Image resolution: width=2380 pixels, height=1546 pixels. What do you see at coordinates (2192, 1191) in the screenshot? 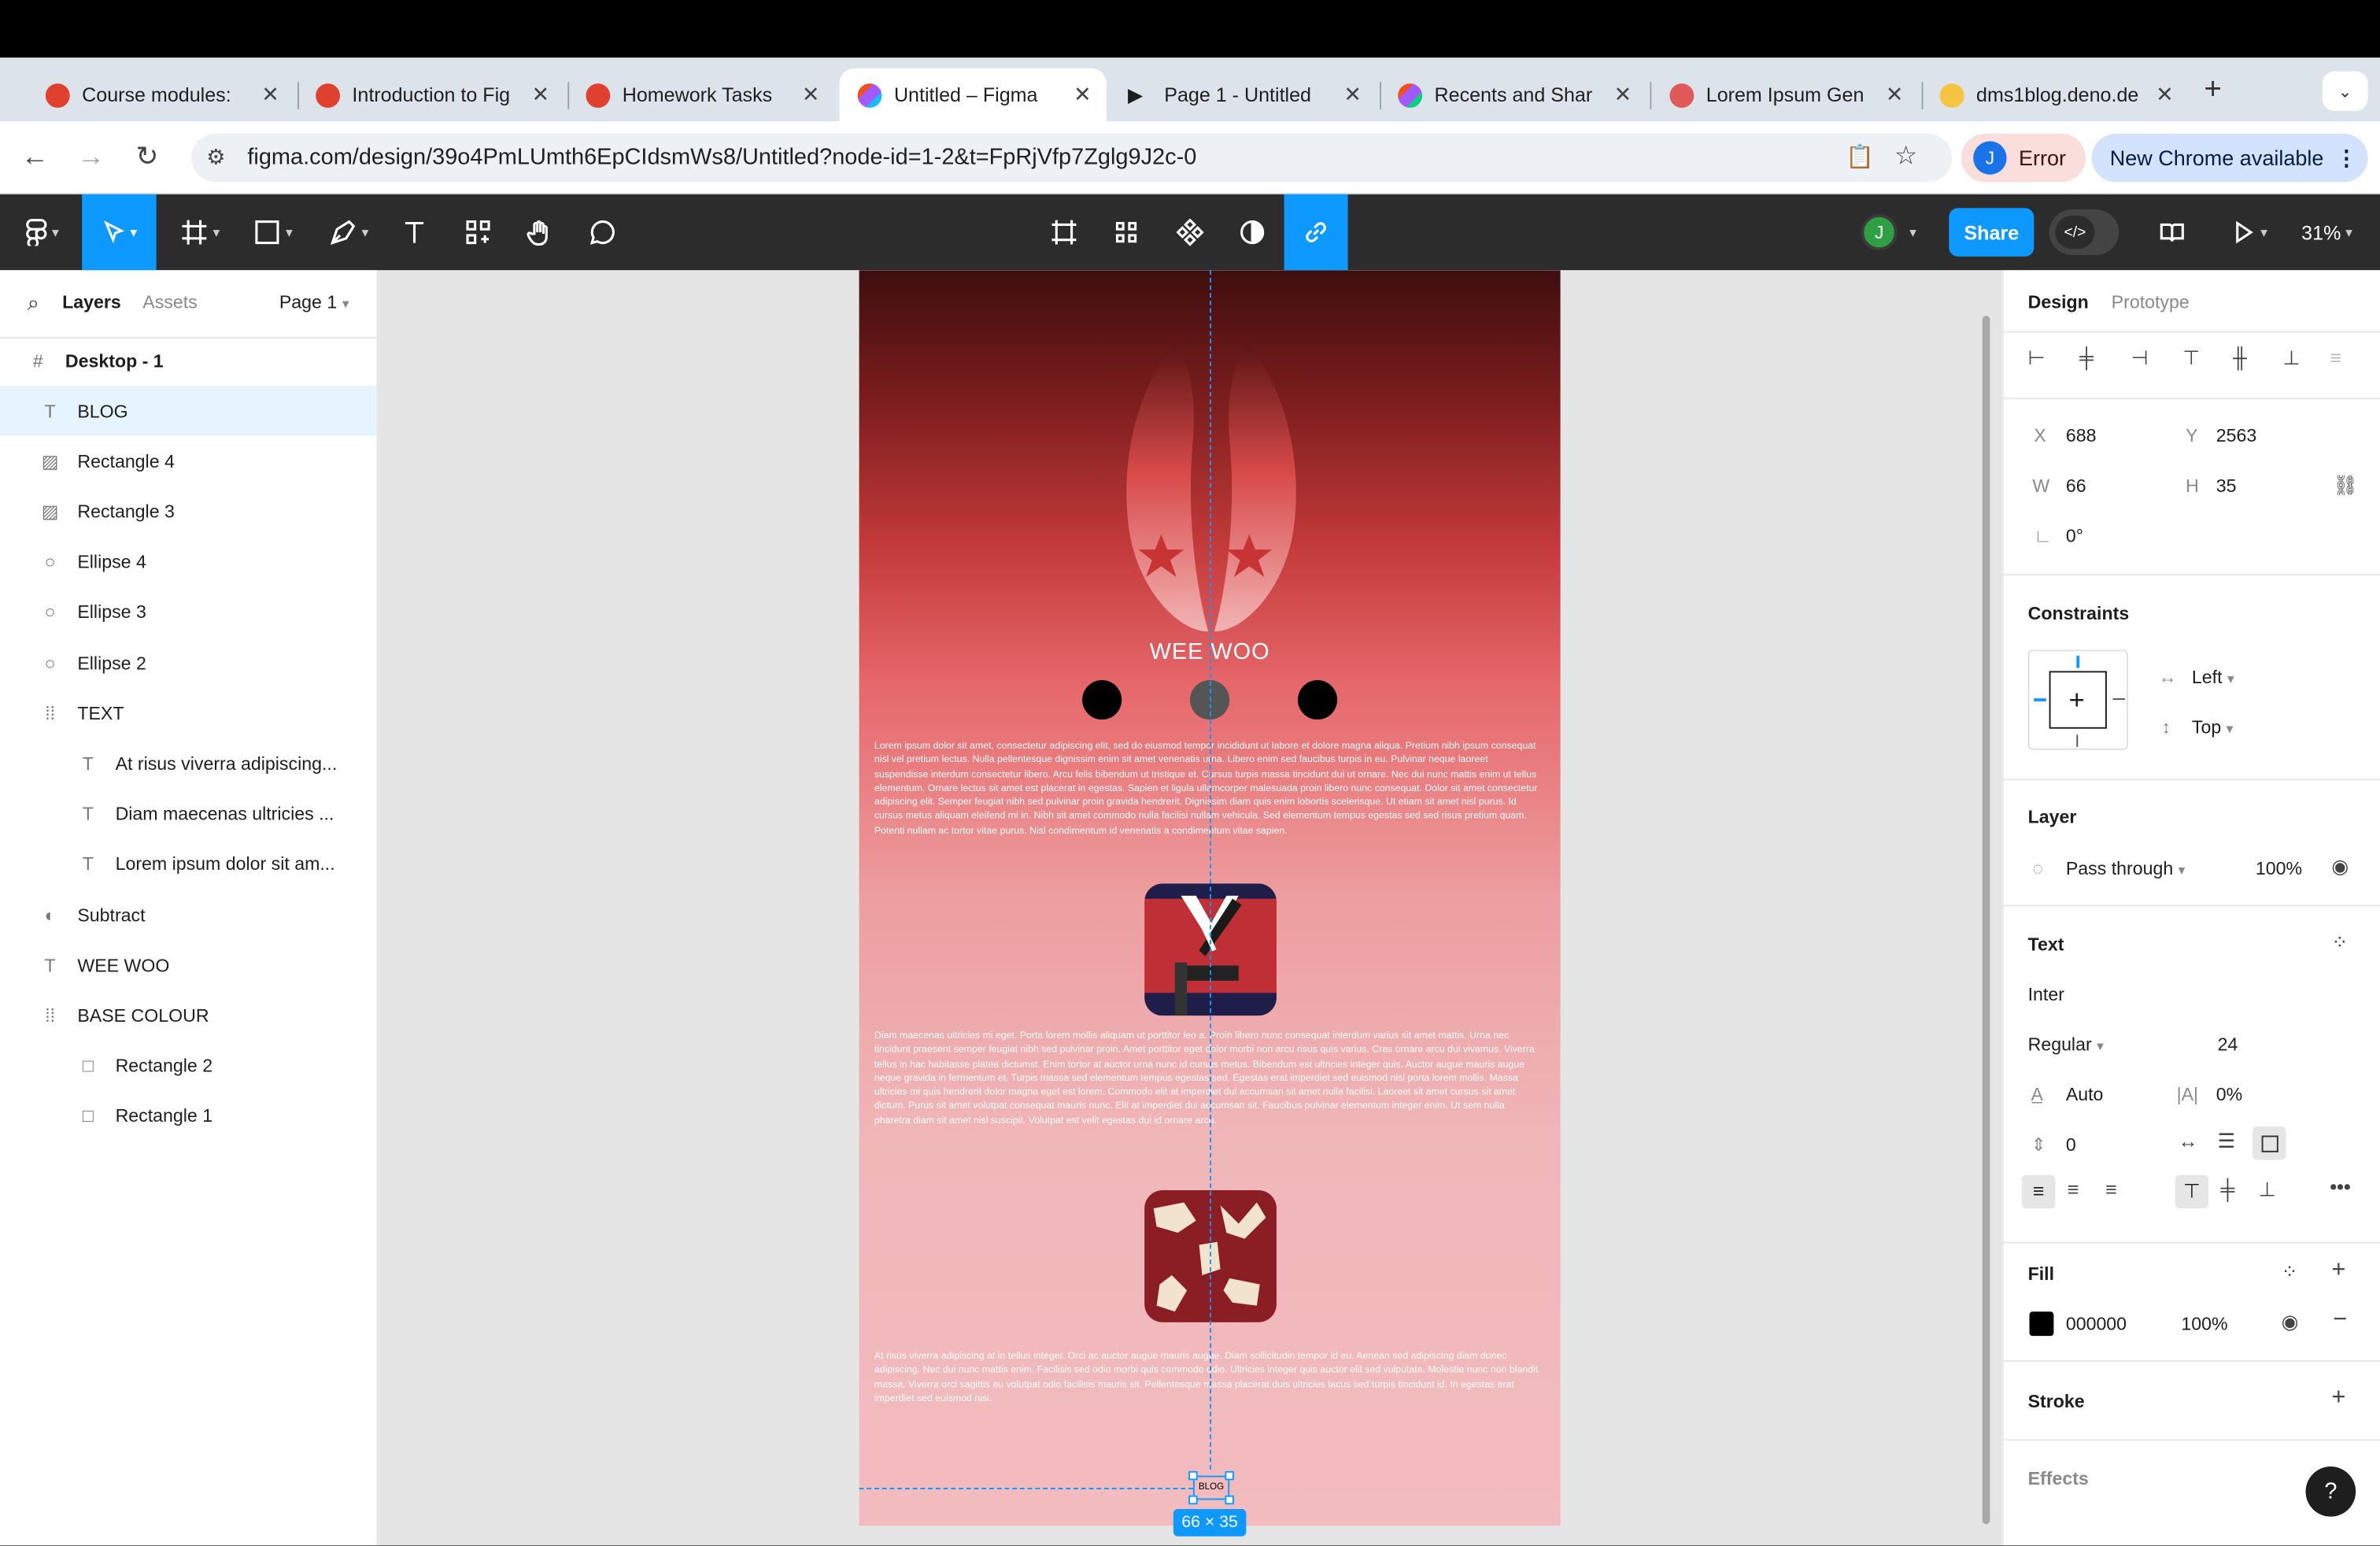
I see `align-text-top-icon: ⊤` at bounding box center [2192, 1191].